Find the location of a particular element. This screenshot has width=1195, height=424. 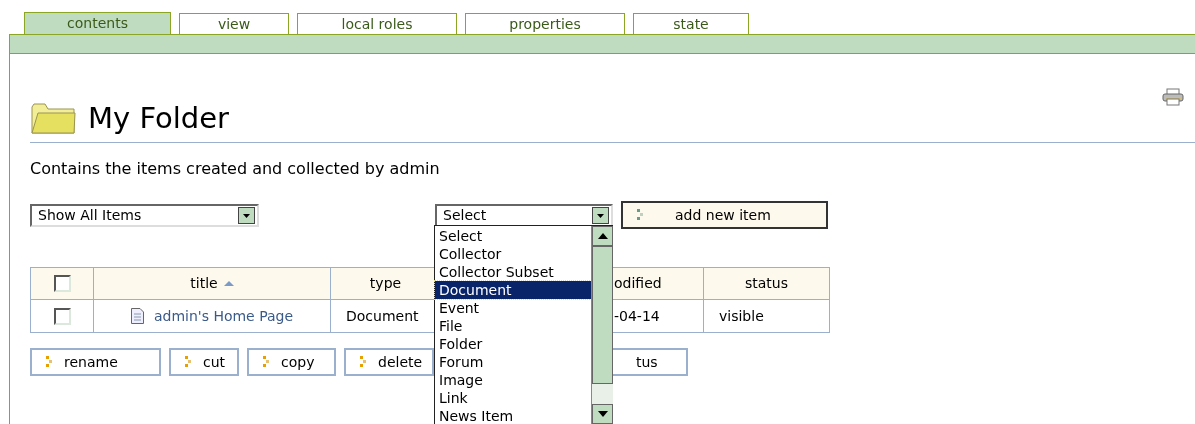

column-header: odified is located at coordinates (638, 283).